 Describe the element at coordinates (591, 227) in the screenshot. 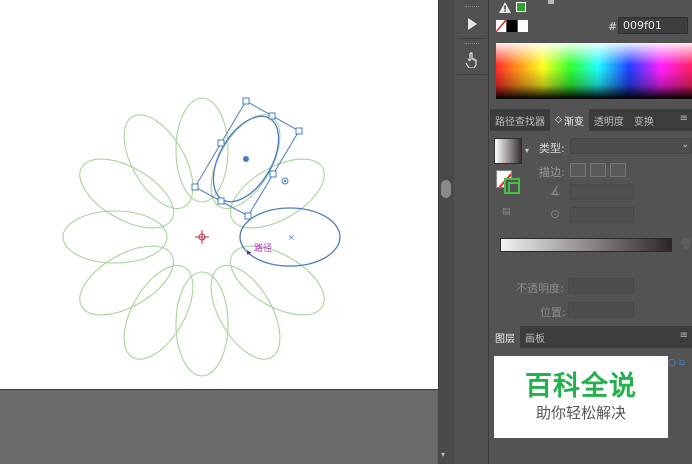

I see `gradient-panel: ▾ 类型: ⌄ 描边: ∡ ⊙ ▤ 🗑 不透明度: 位置:` at that location.